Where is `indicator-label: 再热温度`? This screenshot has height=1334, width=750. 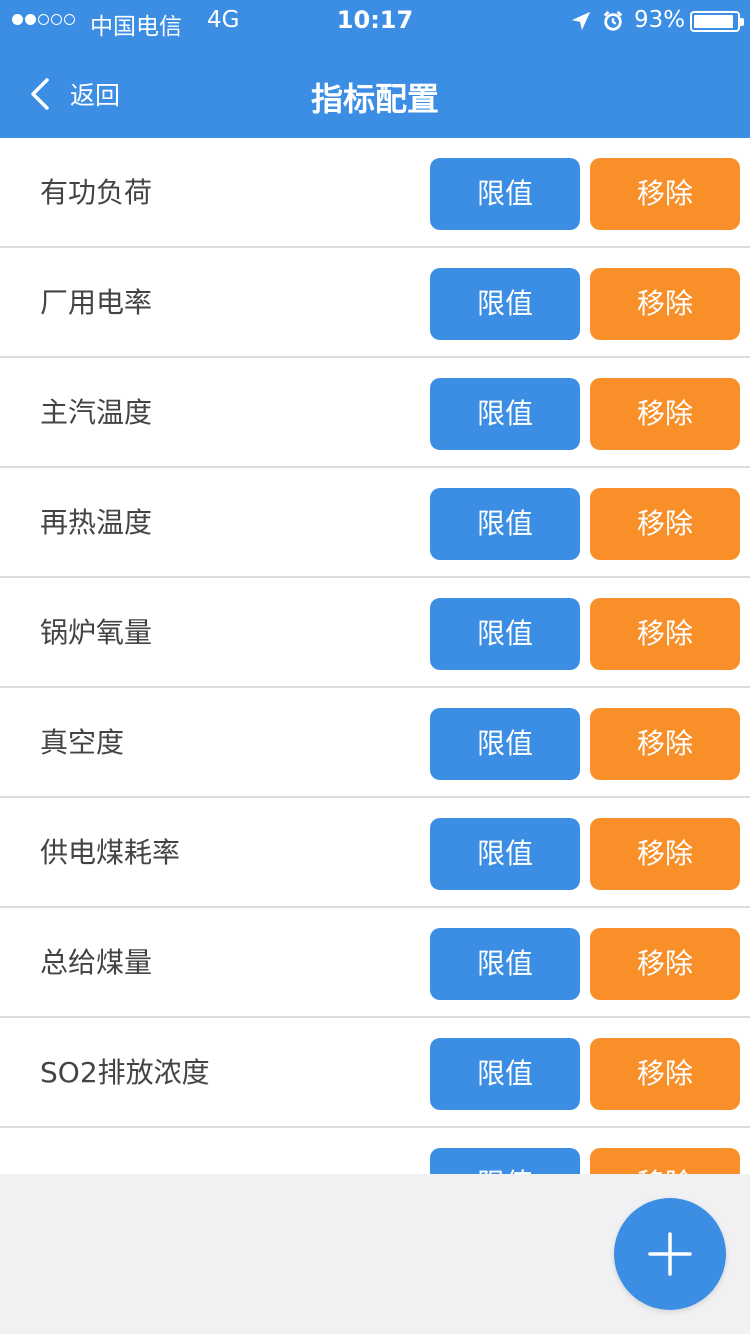 indicator-label: 再热温度 is located at coordinates (96, 522).